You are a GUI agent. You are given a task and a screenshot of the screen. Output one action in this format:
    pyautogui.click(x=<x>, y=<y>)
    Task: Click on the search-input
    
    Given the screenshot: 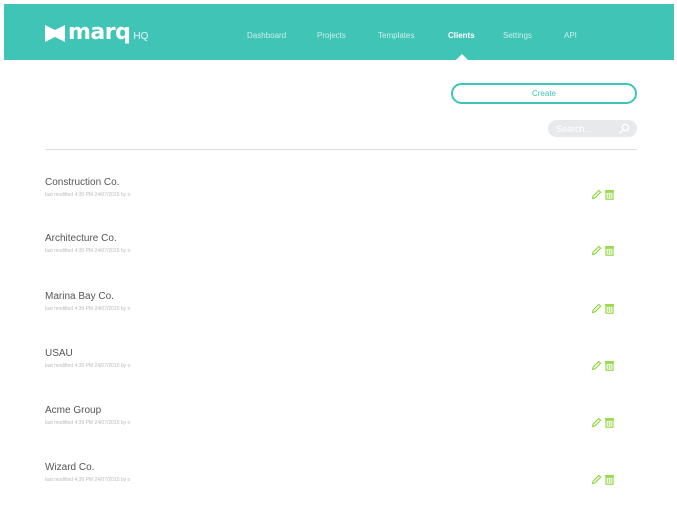 What is the action you would take?
    pyautogui.click(x=587, y=128)
    